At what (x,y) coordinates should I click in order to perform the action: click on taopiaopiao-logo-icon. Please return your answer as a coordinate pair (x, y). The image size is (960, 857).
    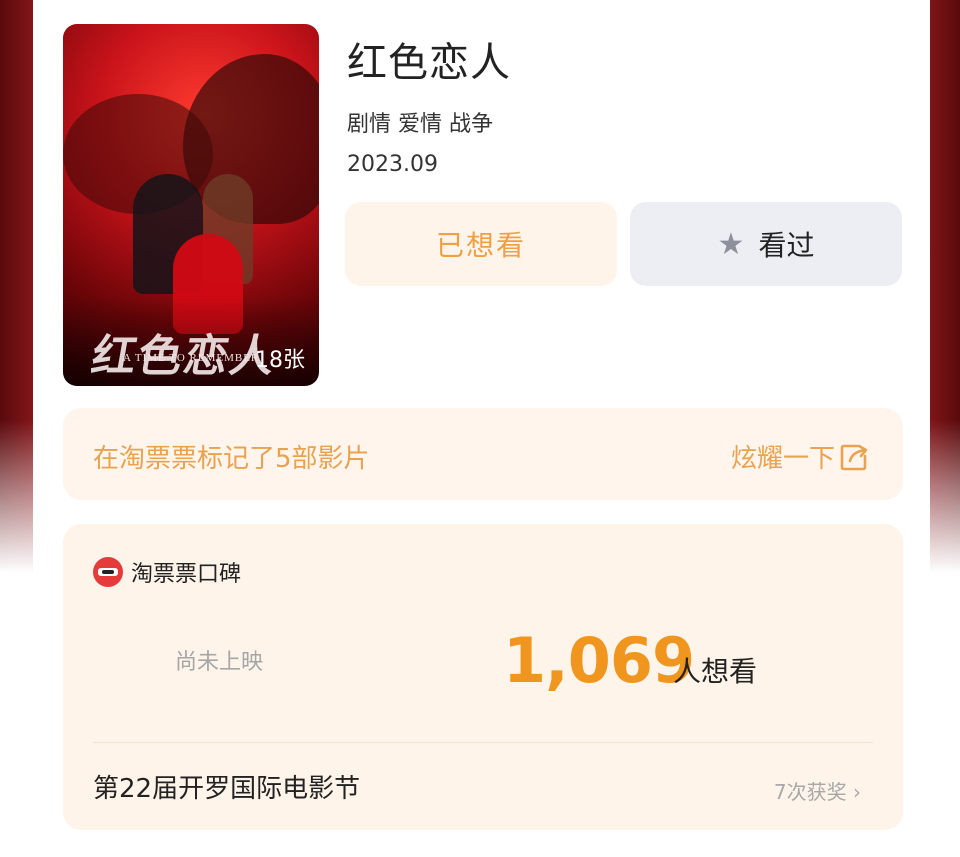
    Looking at the image, I should click on (108, 572).